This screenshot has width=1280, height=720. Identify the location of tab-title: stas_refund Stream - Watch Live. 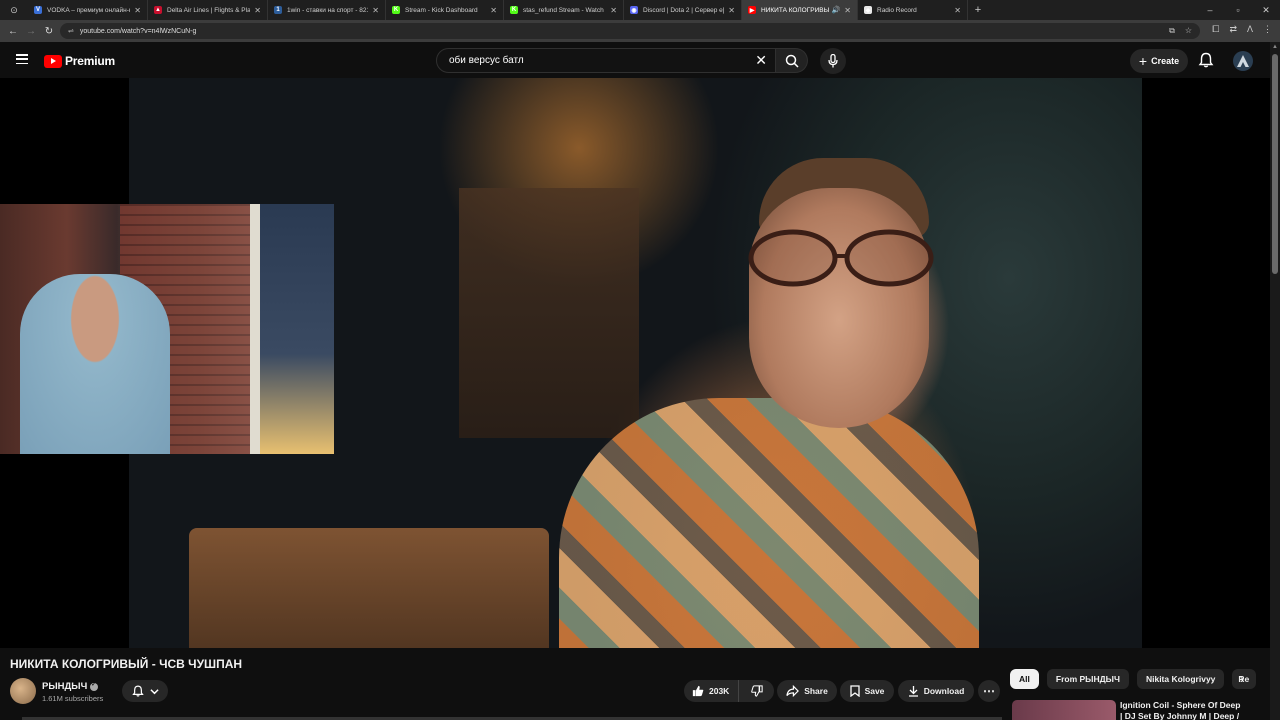
(564, 10).